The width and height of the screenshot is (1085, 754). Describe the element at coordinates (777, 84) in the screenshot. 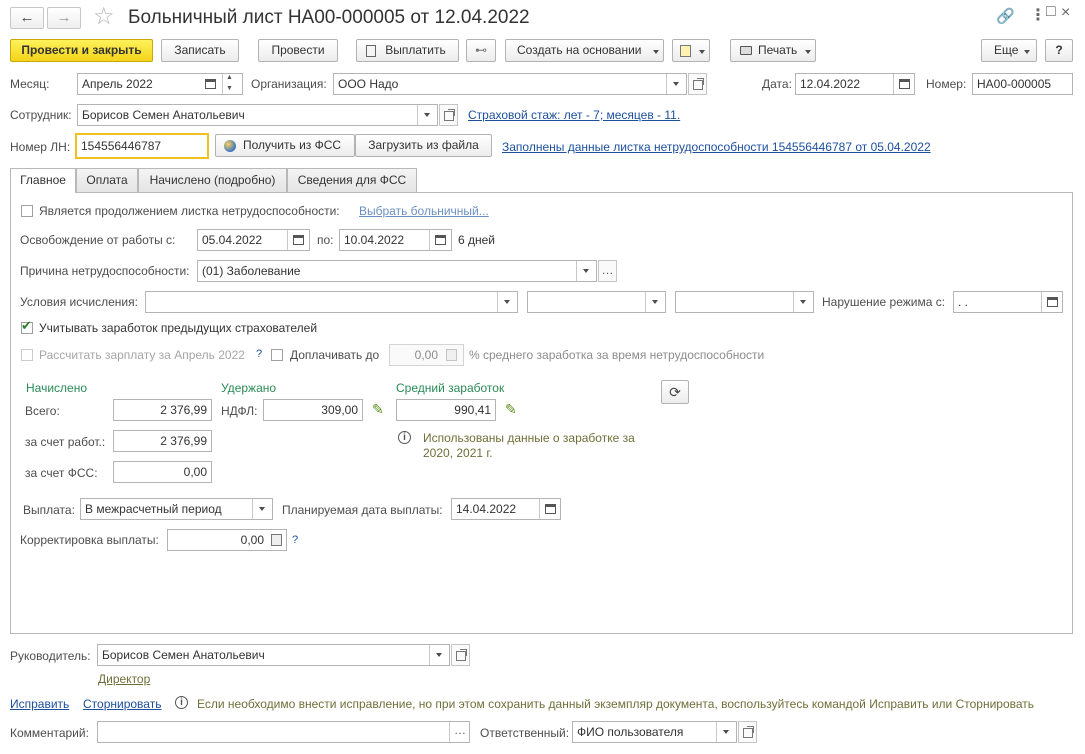

I see `date-label: Дата:` at that location.